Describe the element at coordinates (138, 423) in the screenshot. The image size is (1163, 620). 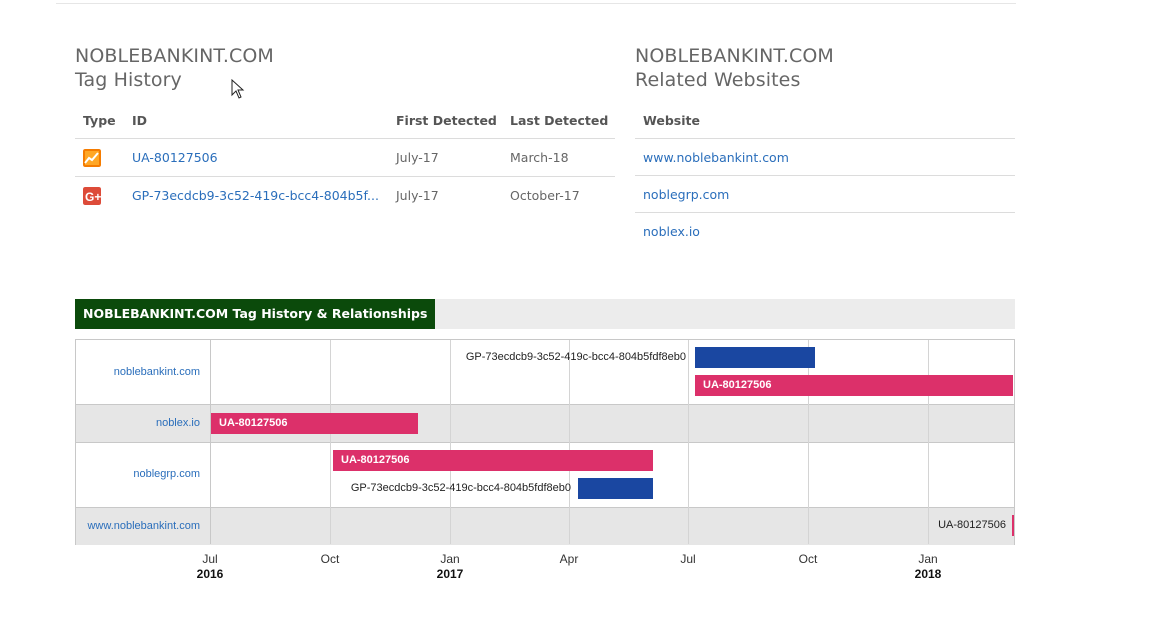
I see `timeline-site-label: noblex.io` at that location.